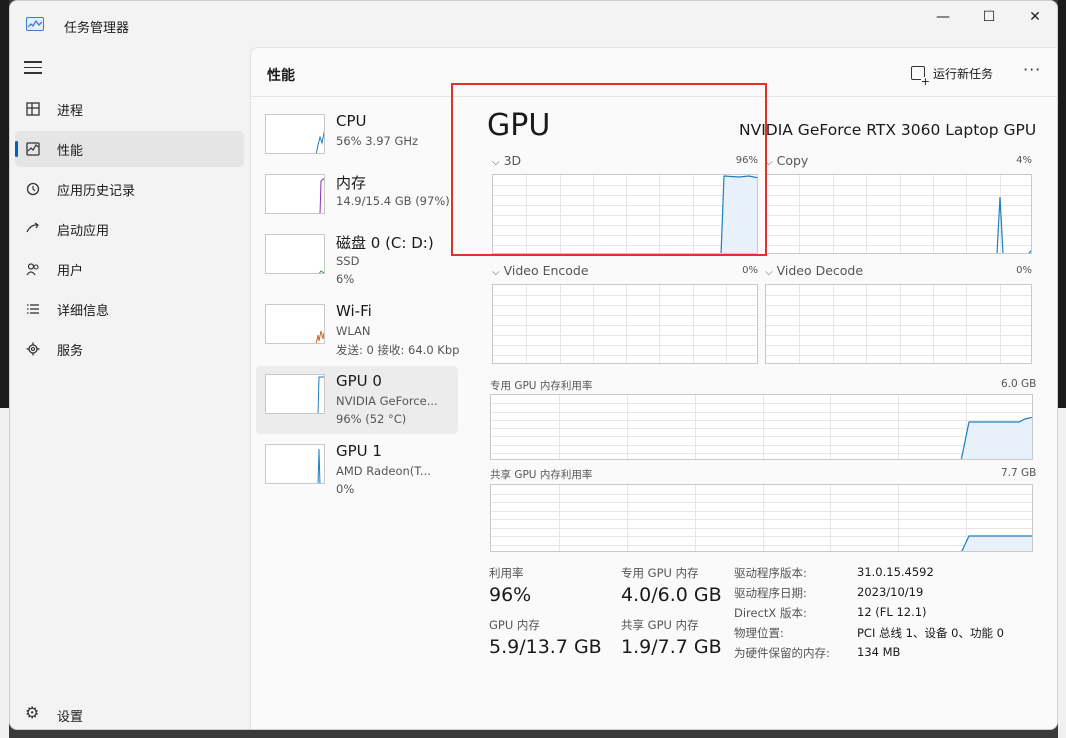 The image size is (1066, 738). I want to click on shared-memory-max: 7.7 GB, so click(1019, 473).